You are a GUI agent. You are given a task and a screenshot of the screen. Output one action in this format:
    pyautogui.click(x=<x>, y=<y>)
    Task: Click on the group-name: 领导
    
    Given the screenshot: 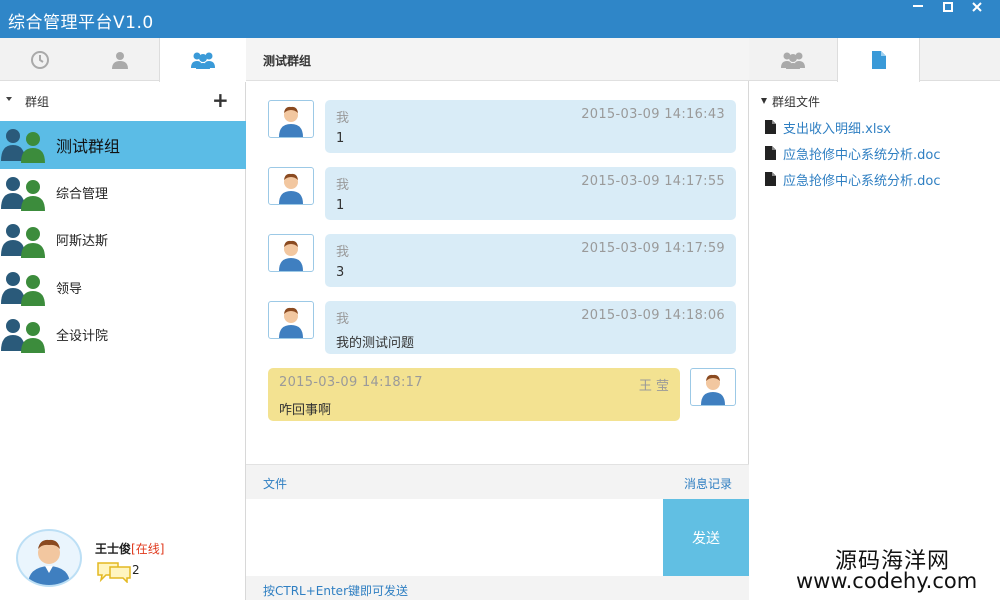 What is the action you would take?
    pyautogui.click(x=69, y=289)
    